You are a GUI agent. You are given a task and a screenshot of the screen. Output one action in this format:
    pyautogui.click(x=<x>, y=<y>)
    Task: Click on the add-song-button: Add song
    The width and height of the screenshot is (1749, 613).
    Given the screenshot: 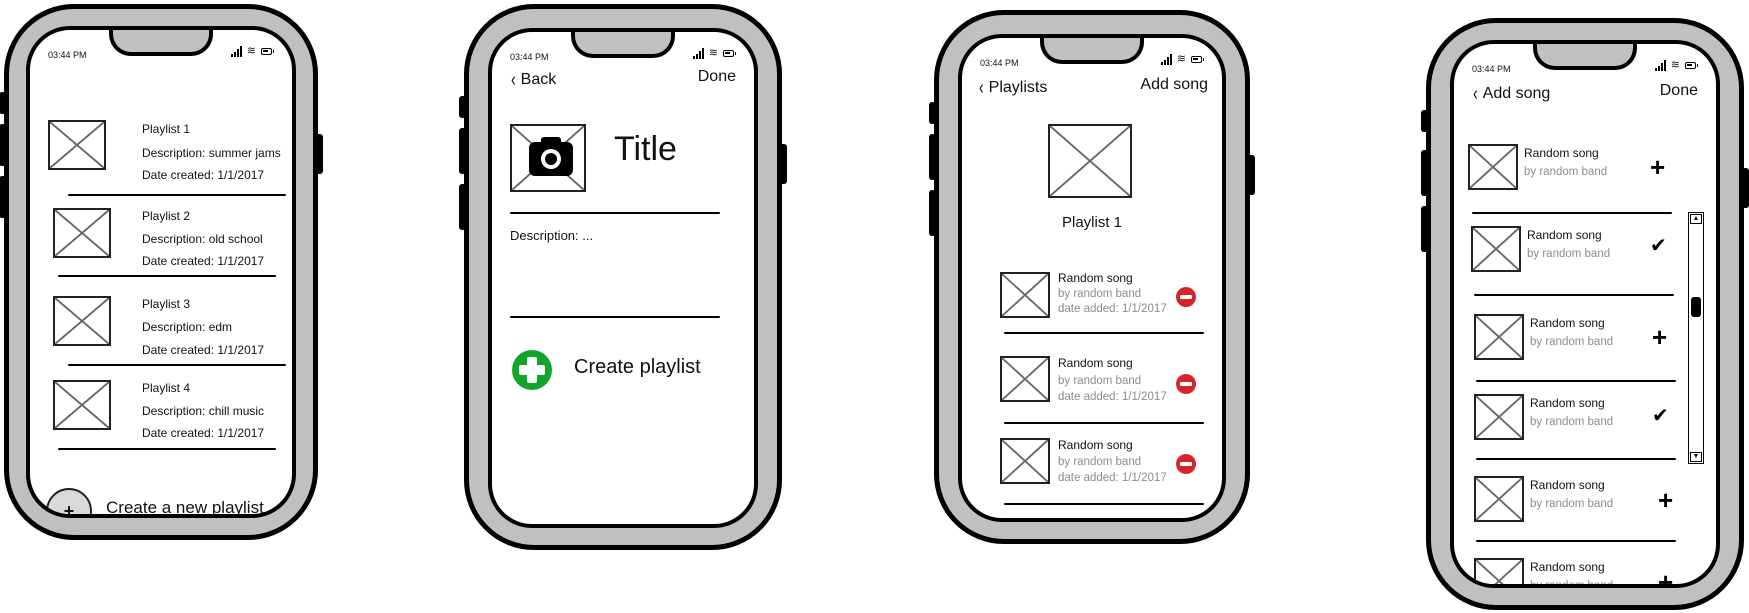 What is the action you would take?
    pyautogui.click(x=1174, y=85)
    